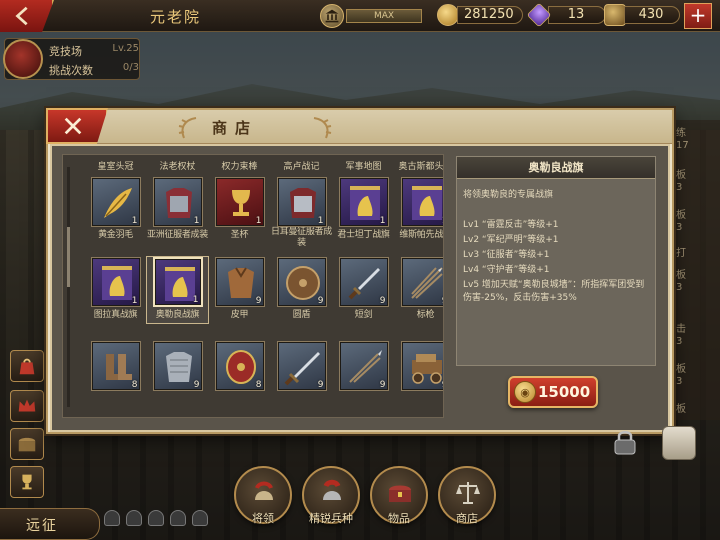  I want to click on item-count: 8, so click(134, 385).